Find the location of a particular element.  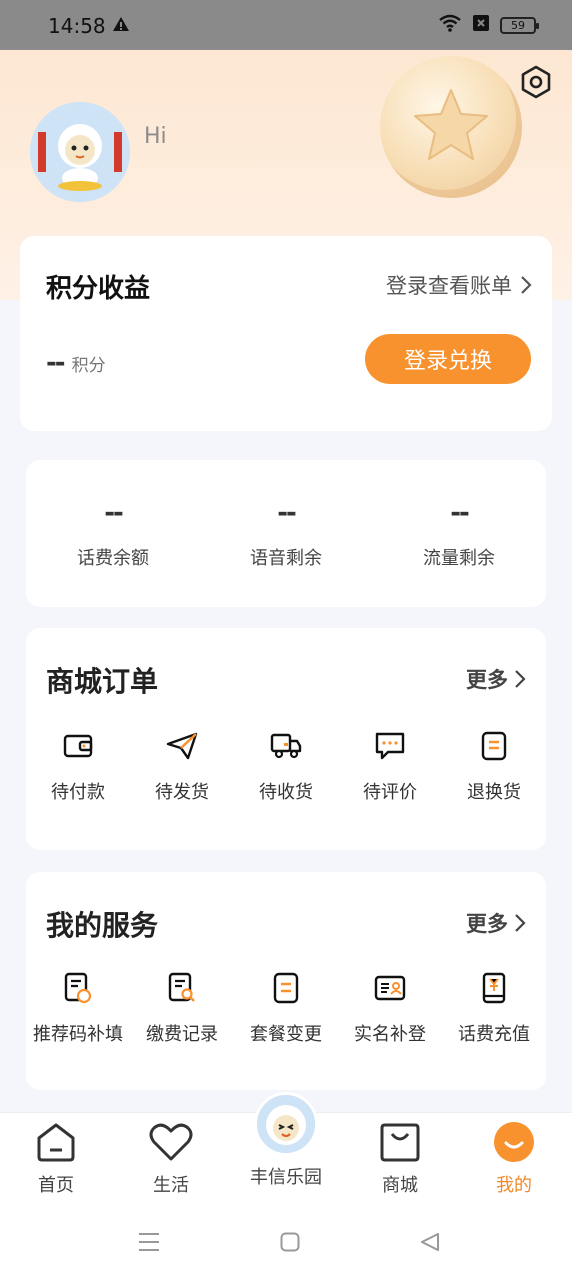

points-value: -- is located at coordinates (56, 363).